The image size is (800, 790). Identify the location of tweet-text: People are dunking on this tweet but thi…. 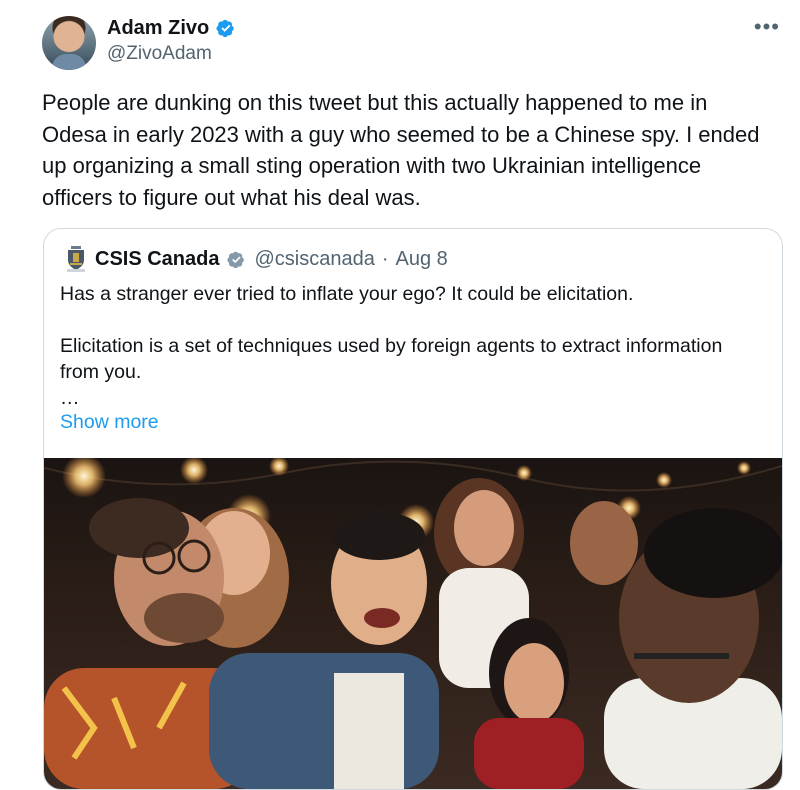
(401, 150).